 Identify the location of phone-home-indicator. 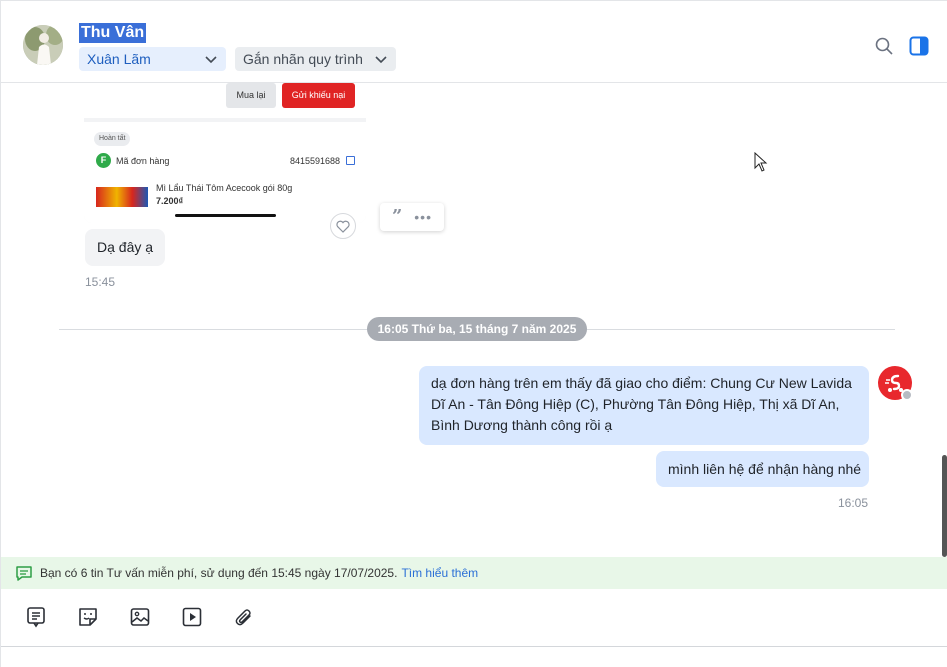
(225, 215).